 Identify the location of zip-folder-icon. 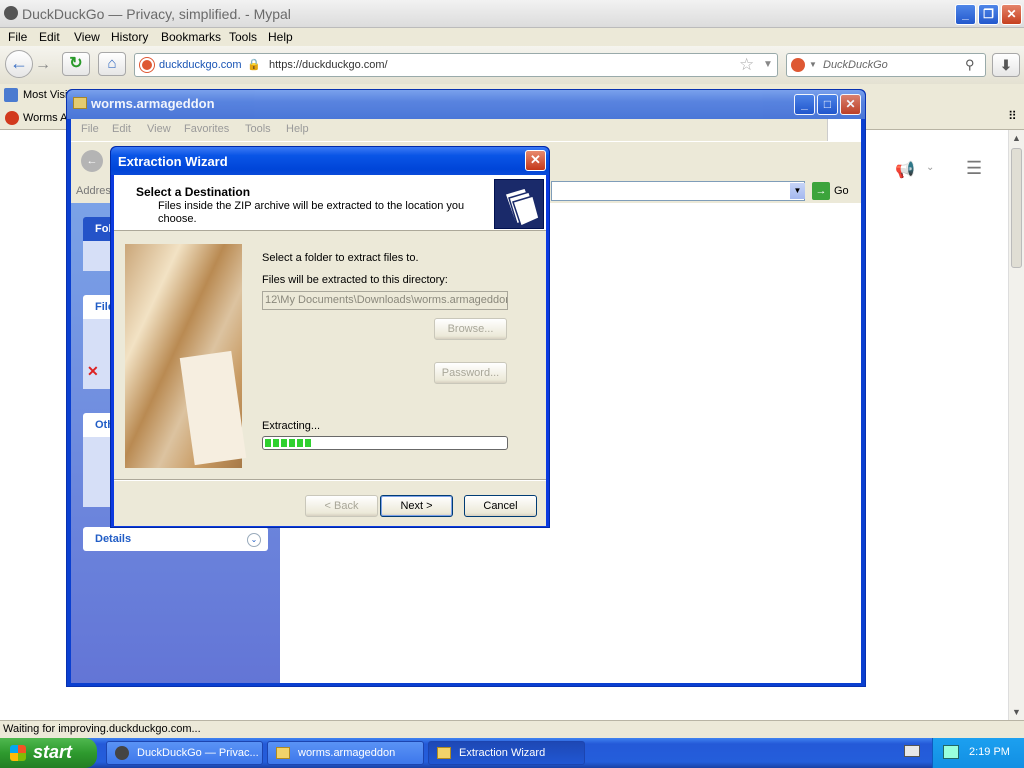
(80, 103).